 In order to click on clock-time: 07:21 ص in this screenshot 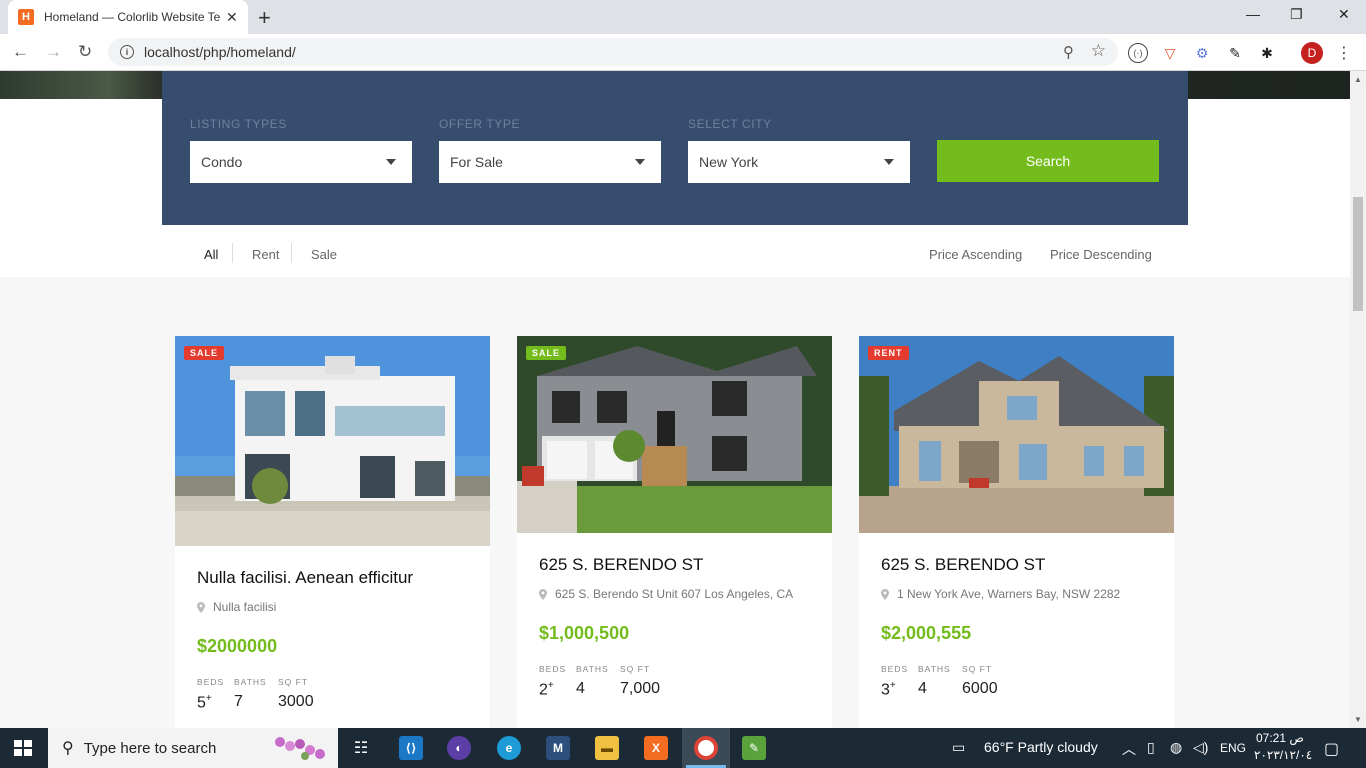, I will do `click(1280, 738)`.